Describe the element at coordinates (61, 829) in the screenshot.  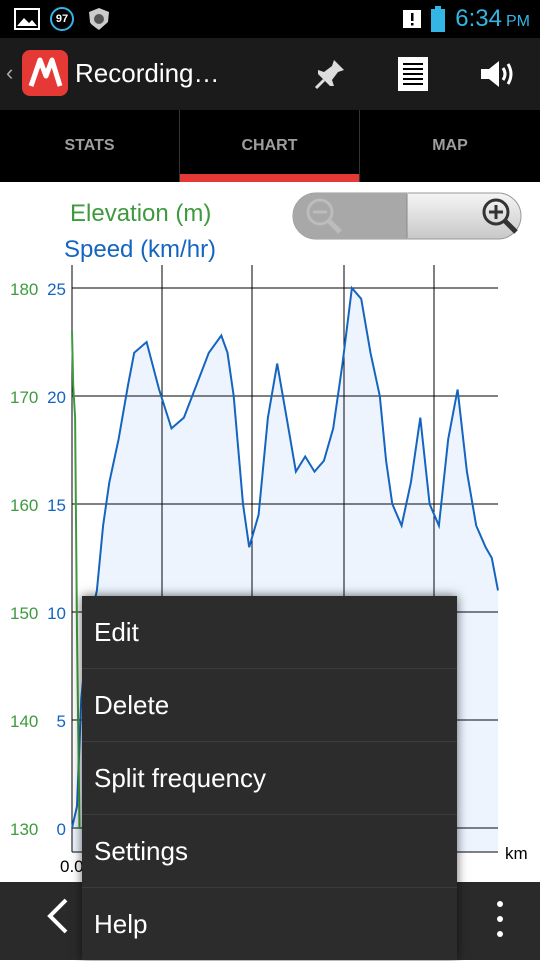
I see `speed-tick-label: 0` at that location.